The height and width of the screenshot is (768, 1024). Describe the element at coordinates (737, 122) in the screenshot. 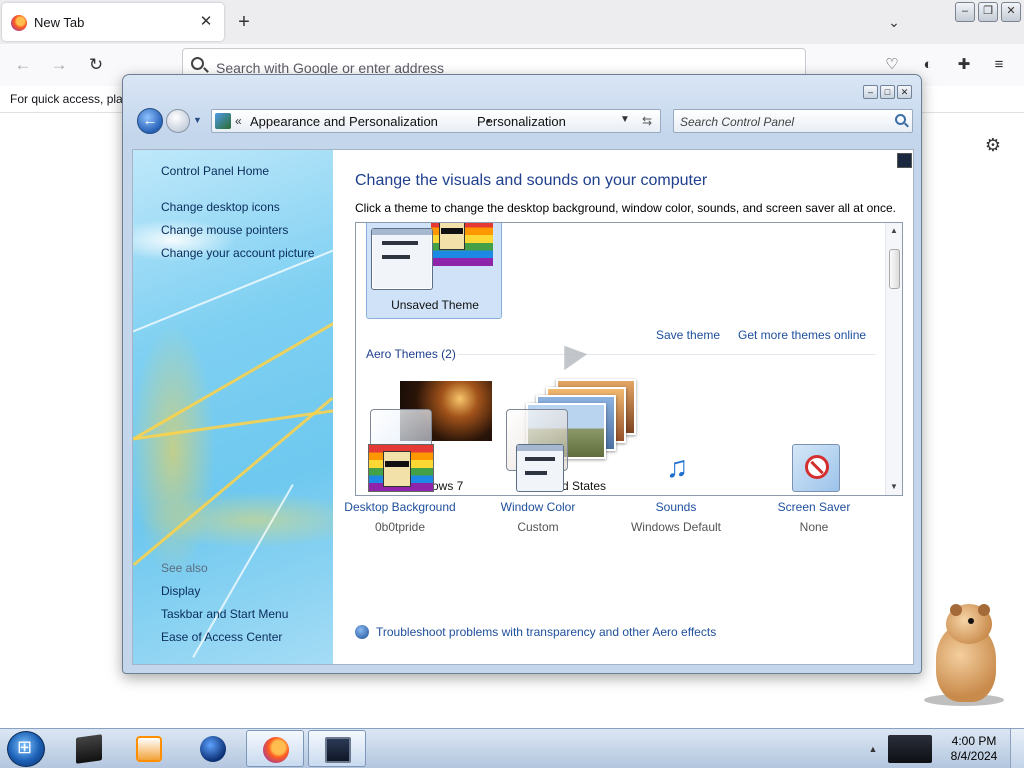

I see `cp-search-placeholder: Search Control Panel` at that location.